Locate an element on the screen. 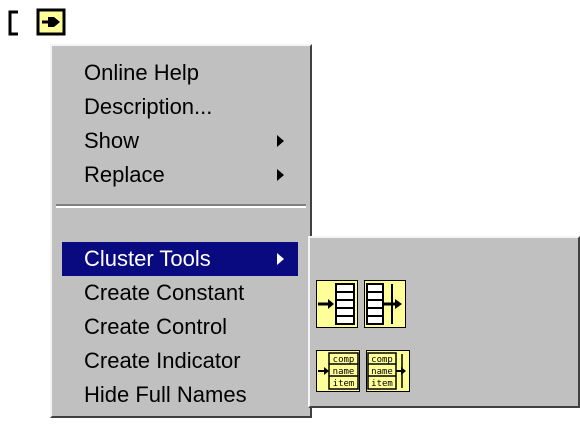 This screenshot has height=424, width=580. menu-item-cluster-tools: Cluster Tools is located at coordinates (180, 259).